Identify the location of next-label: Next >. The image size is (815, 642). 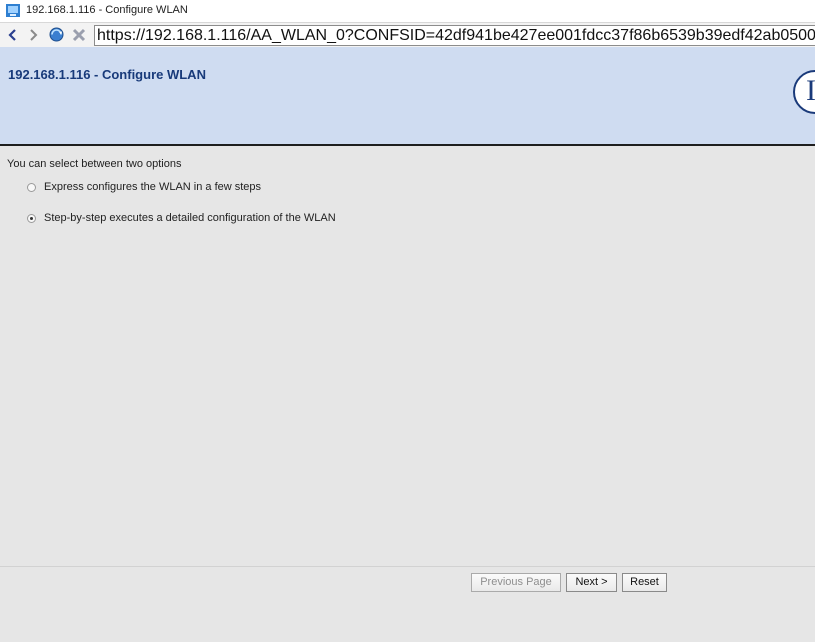
(591, 582).